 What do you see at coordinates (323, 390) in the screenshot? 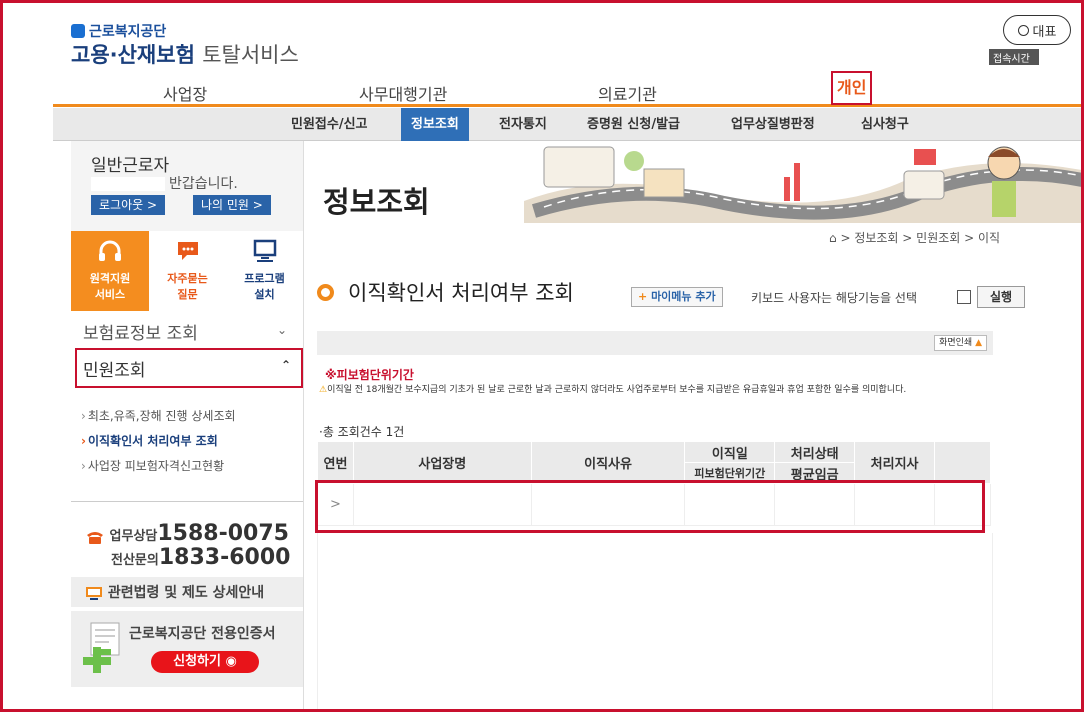
I see `warning-icon: ⚠` at bounding box center [323, 390].